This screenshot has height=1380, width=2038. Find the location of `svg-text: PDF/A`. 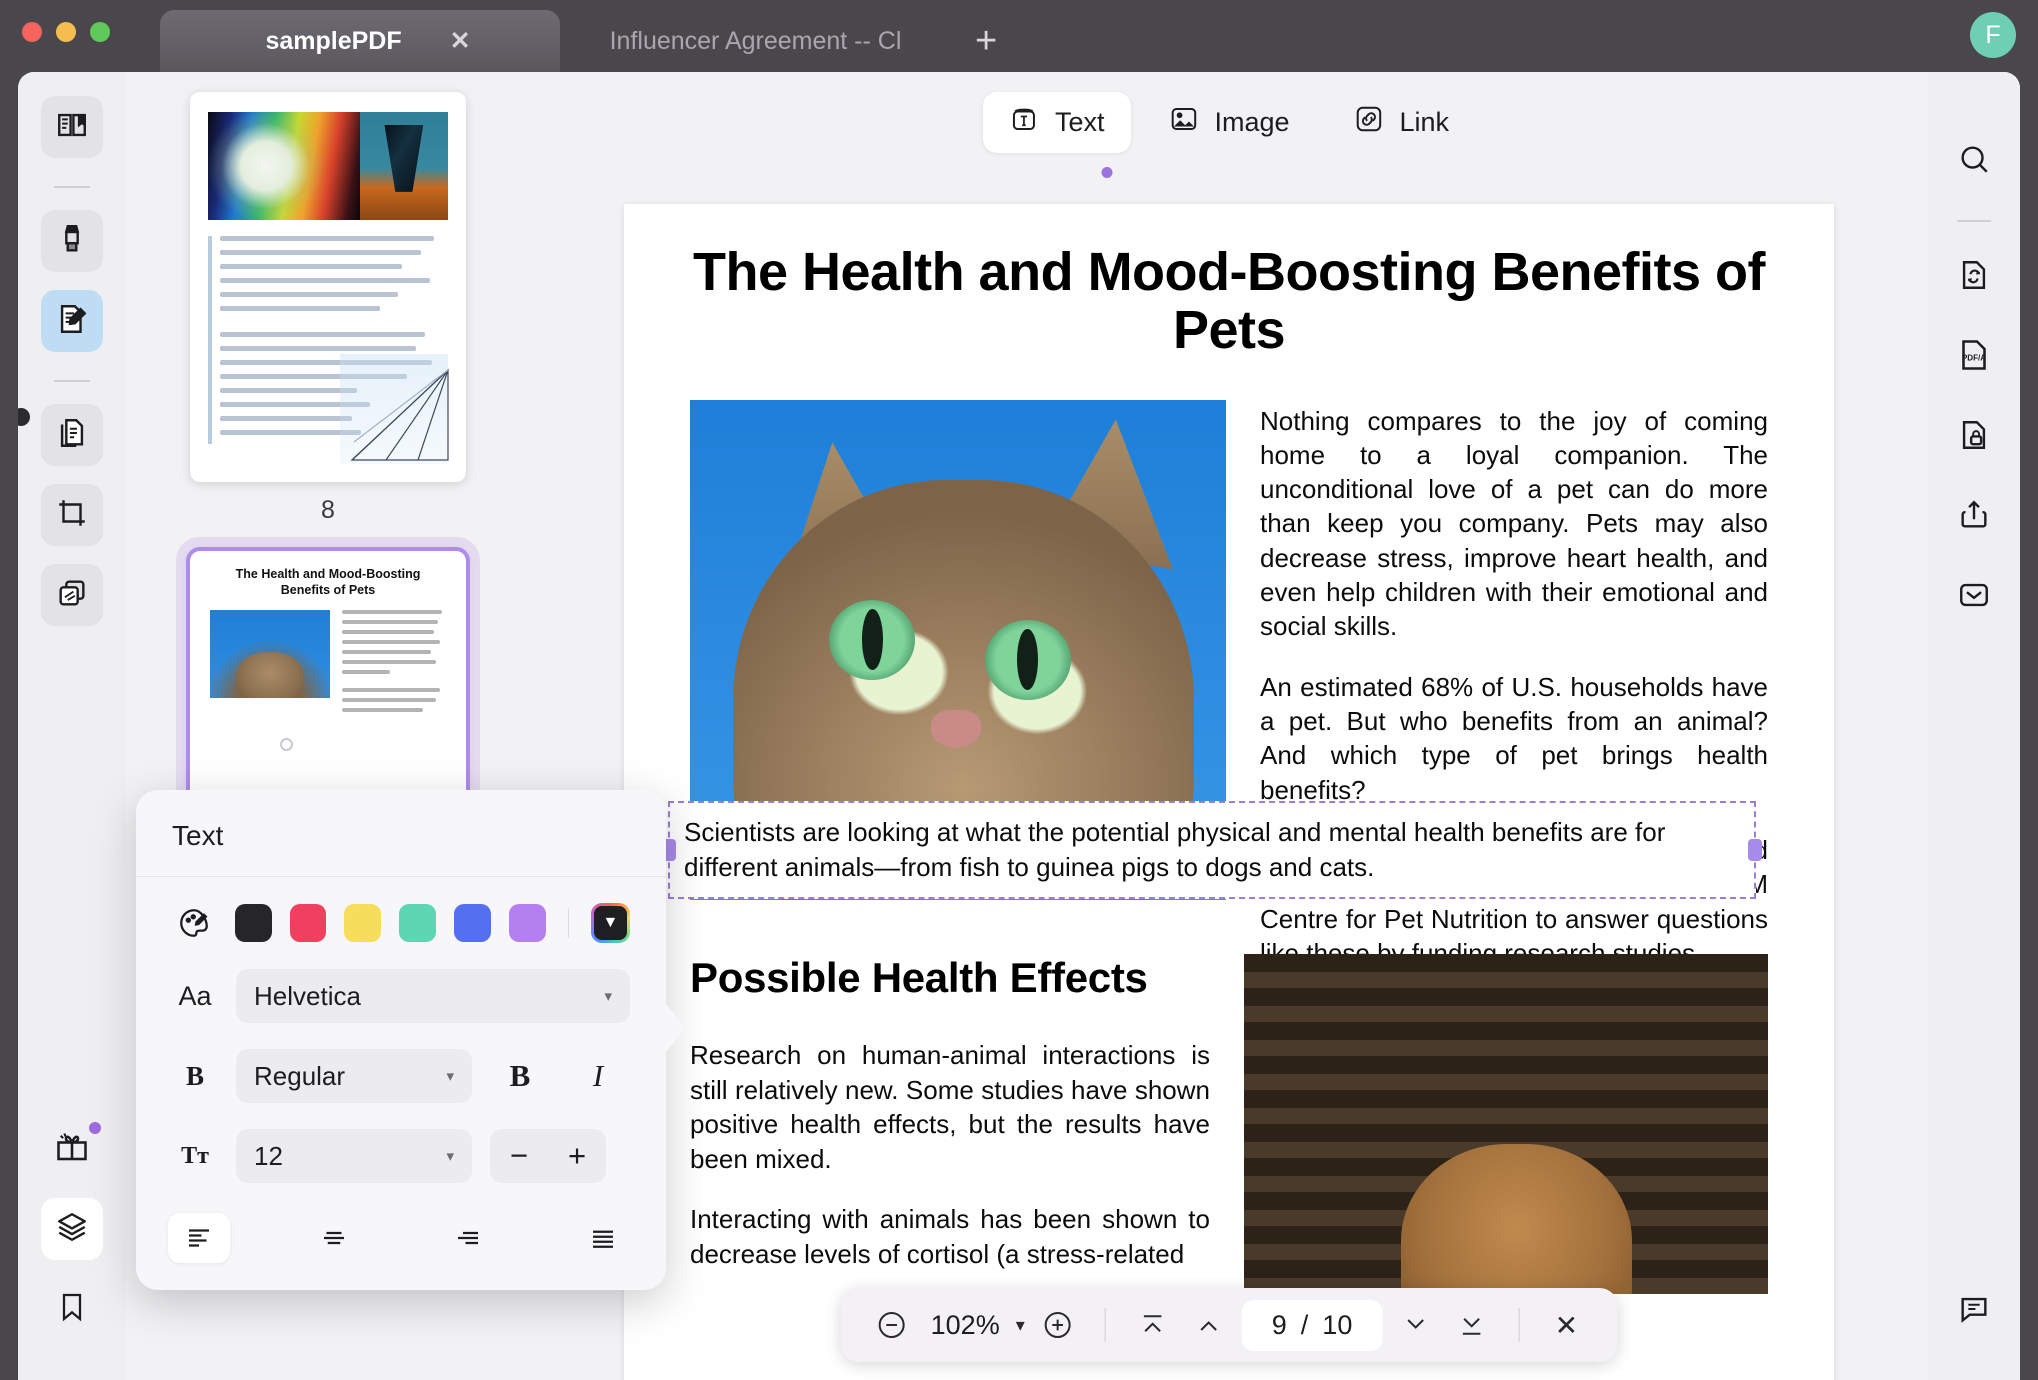

svg-text: PDF/A is located at coordinates (1974, 357).